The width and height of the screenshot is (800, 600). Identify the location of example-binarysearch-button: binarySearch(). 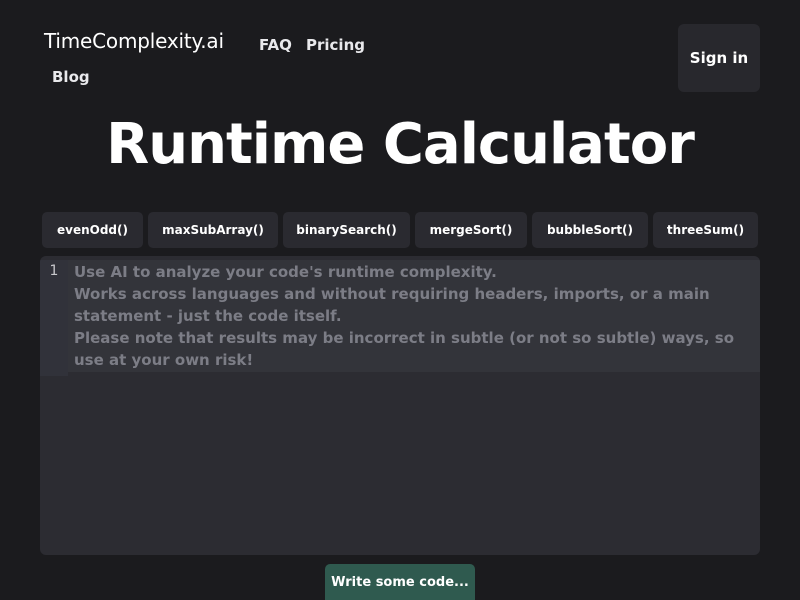
(346, 230).